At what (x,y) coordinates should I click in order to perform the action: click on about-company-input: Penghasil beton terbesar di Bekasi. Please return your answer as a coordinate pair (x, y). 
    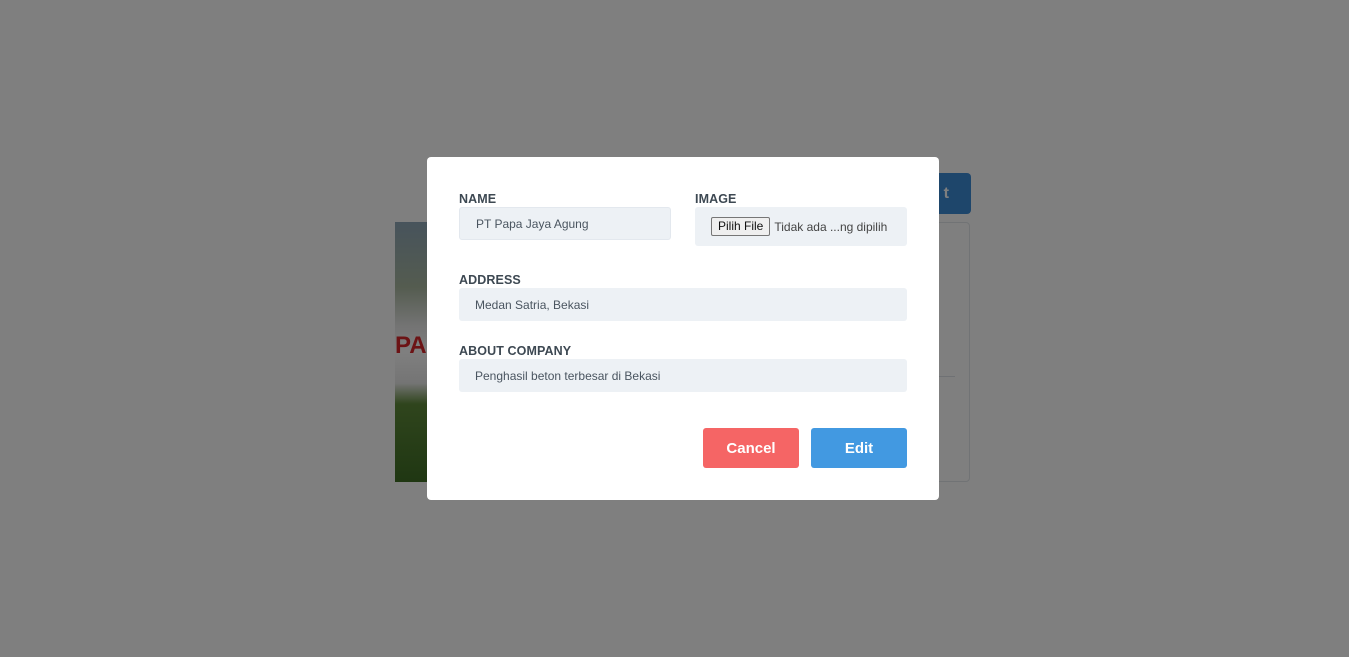
    Looking at the image, I should click on (683, 375).